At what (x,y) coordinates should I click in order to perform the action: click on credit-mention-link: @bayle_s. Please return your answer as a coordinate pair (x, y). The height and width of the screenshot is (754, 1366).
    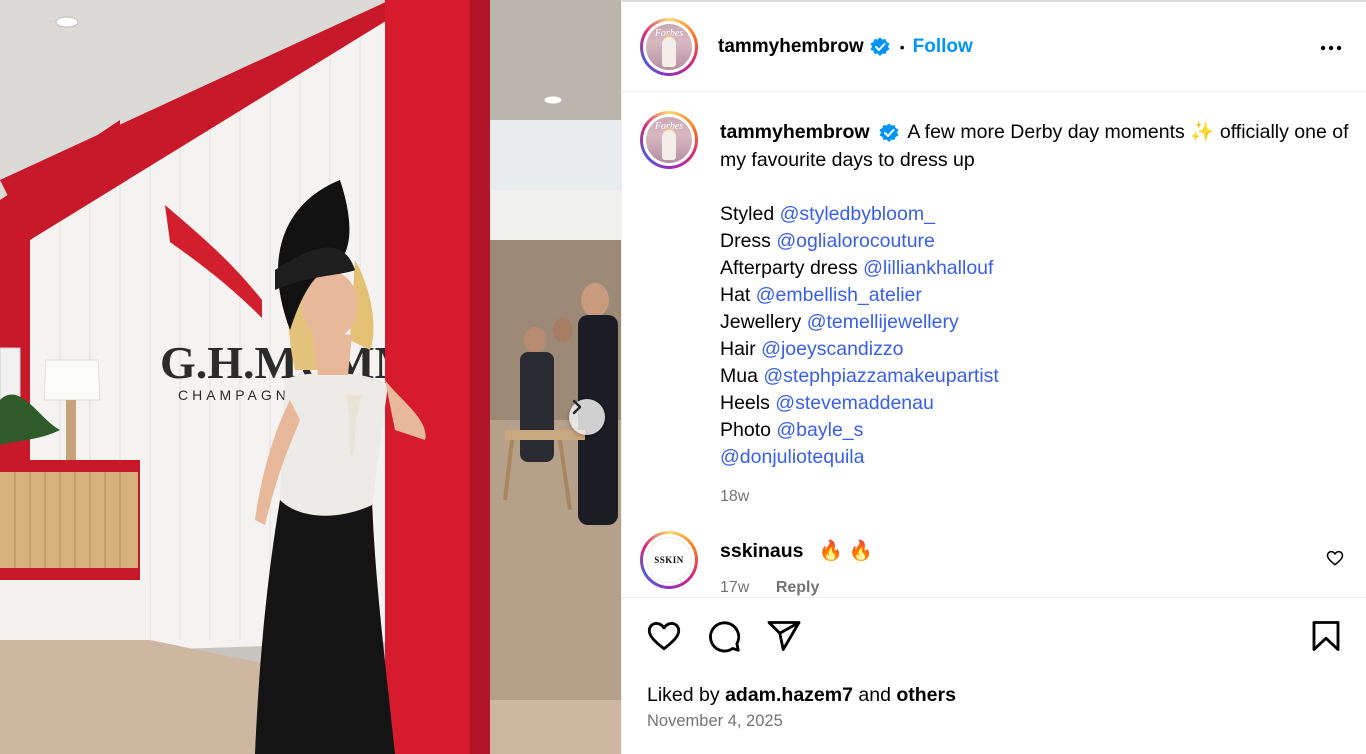
    Looking at the image, I should click on (819, 430).